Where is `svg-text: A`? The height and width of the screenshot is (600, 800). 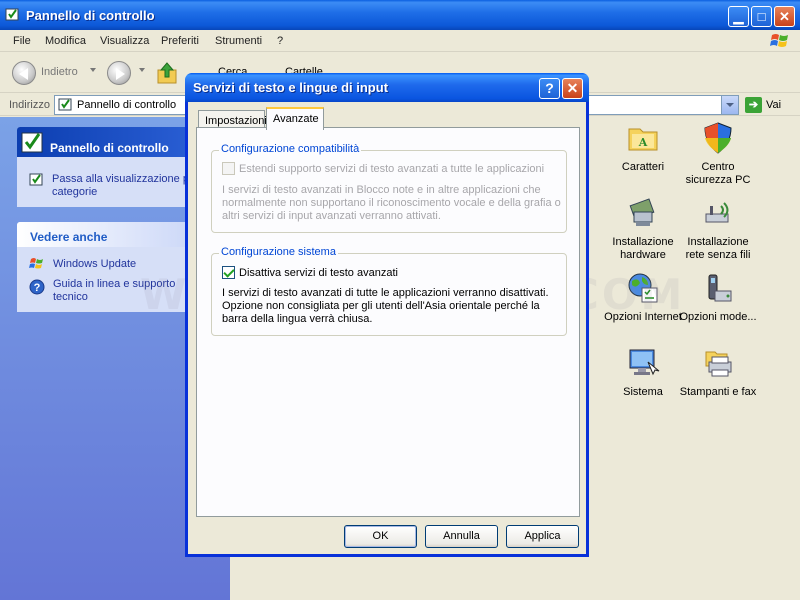
svg-text: A is located at coordinates (643, 142).